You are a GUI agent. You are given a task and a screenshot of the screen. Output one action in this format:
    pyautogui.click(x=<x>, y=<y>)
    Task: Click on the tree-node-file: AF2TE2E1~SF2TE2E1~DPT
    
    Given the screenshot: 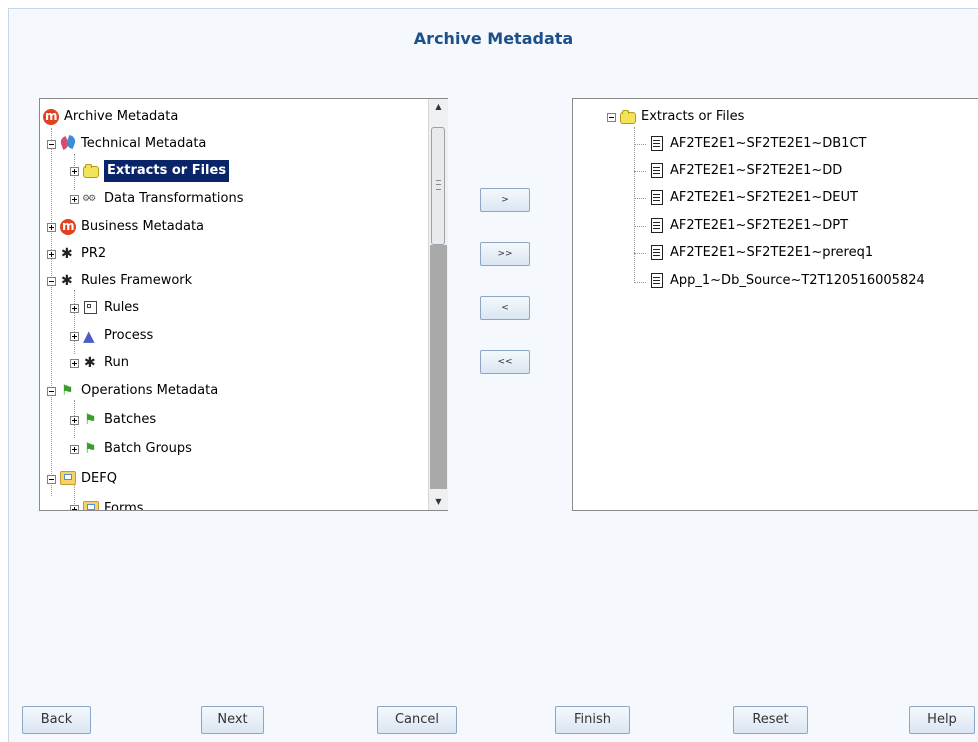 What is the action you would take?
    pyautogui.click(x=748, y=226)
    